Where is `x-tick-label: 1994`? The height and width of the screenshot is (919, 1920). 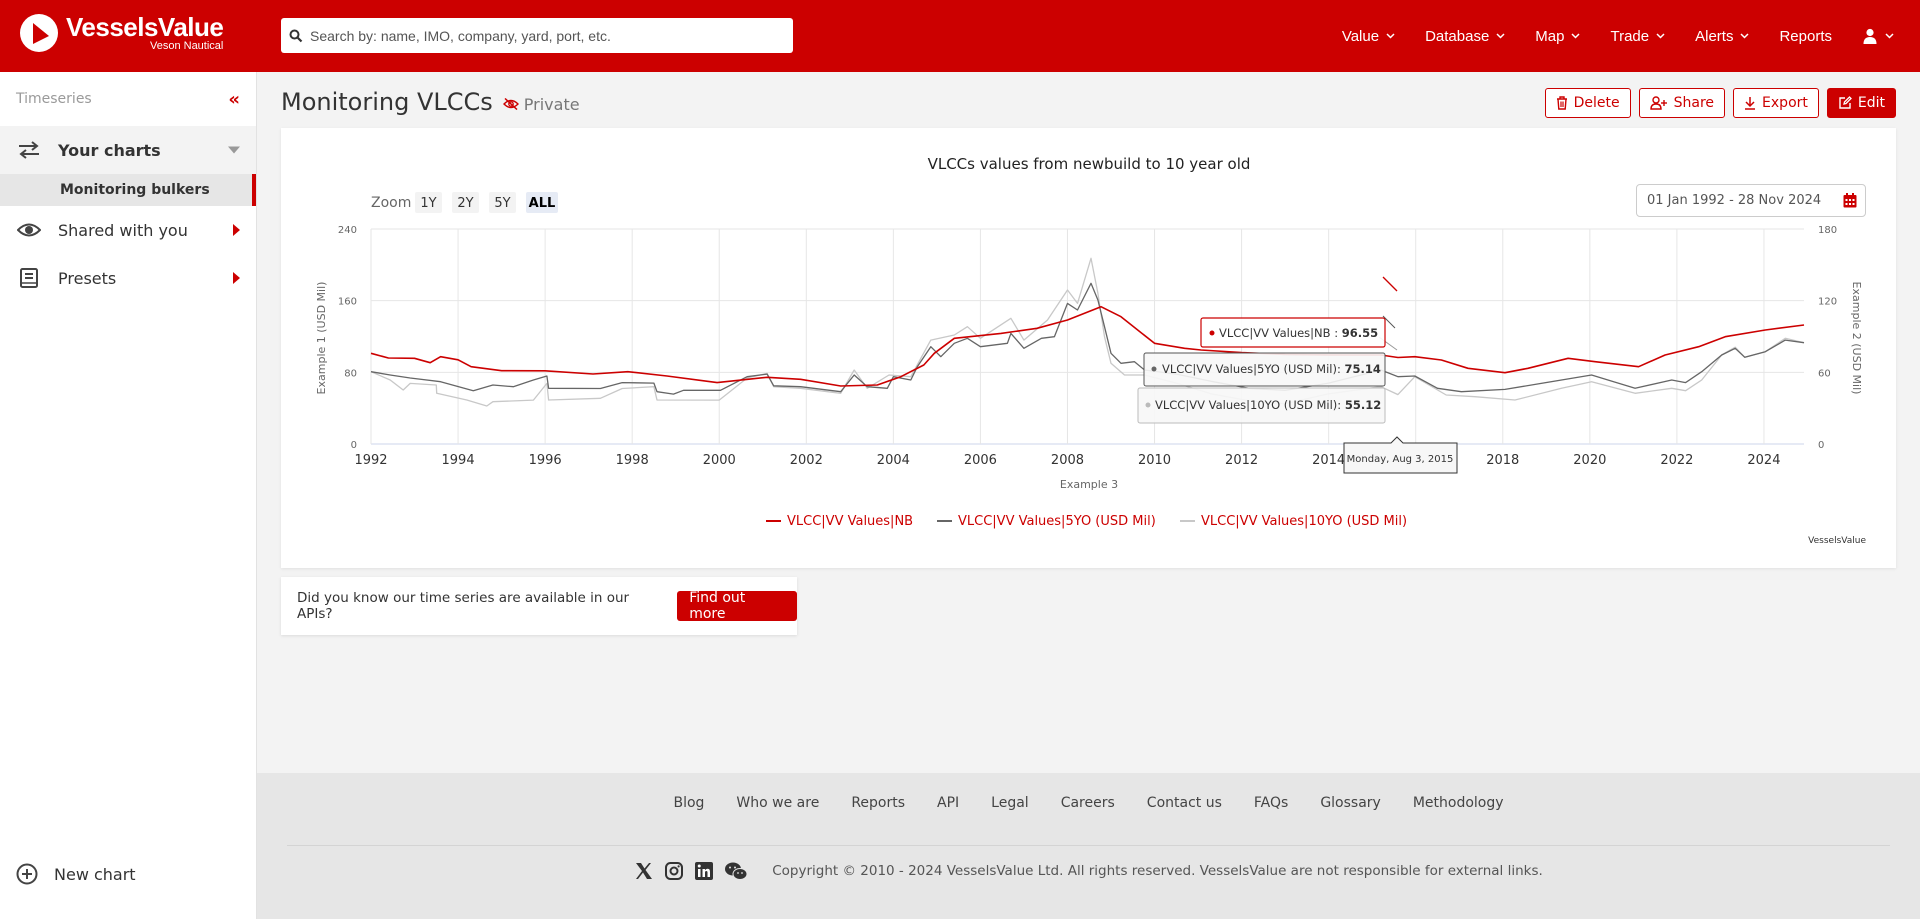
x-tick-label: 1994 is located at coordinates (458, 460).